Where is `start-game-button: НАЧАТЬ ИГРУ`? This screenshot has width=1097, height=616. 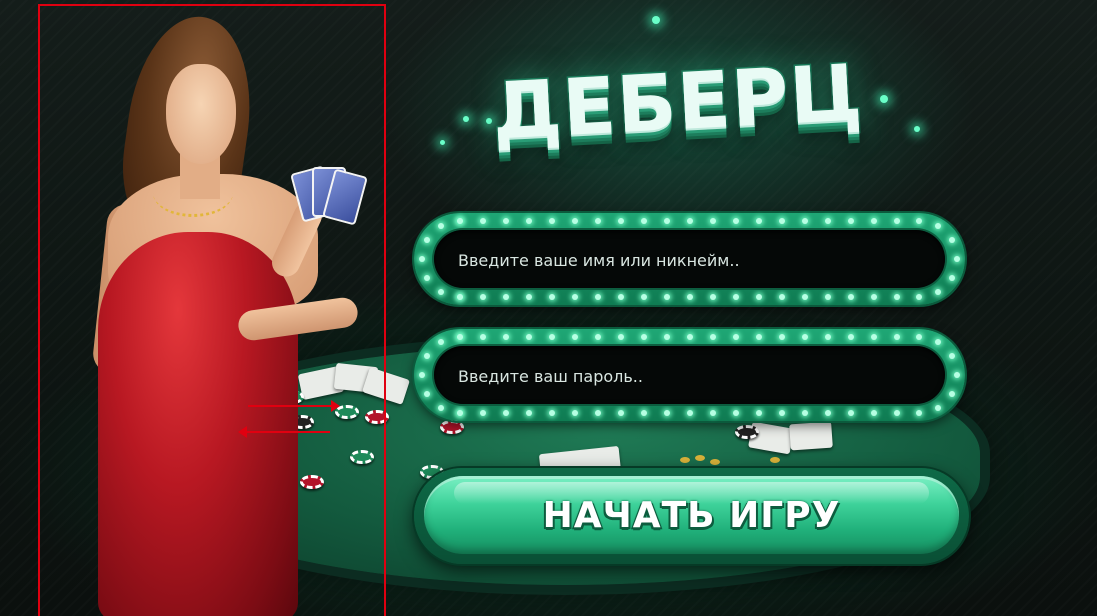
start-game-button: НАЧАТЬ ИГРУ is located at coordinates (691, 516).